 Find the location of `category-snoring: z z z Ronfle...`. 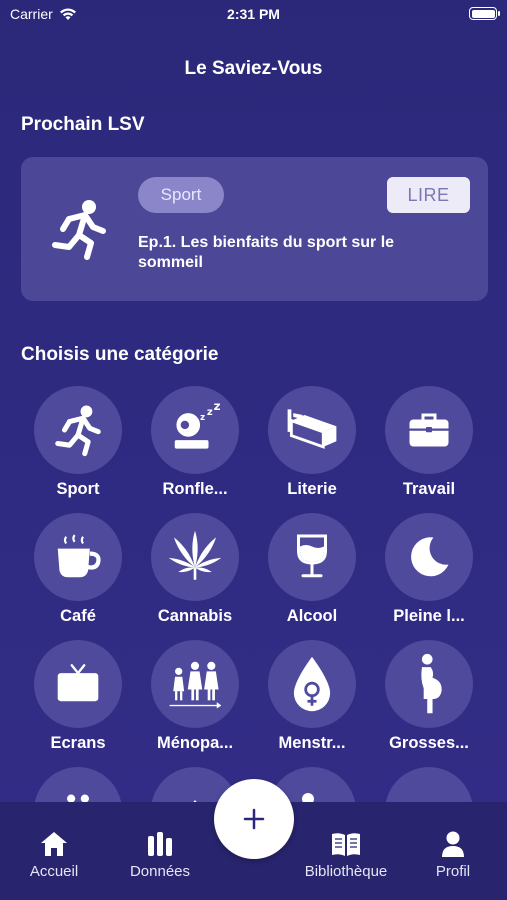

category-snoring: z z z Ronfle... is located at coordinates (195, 446).